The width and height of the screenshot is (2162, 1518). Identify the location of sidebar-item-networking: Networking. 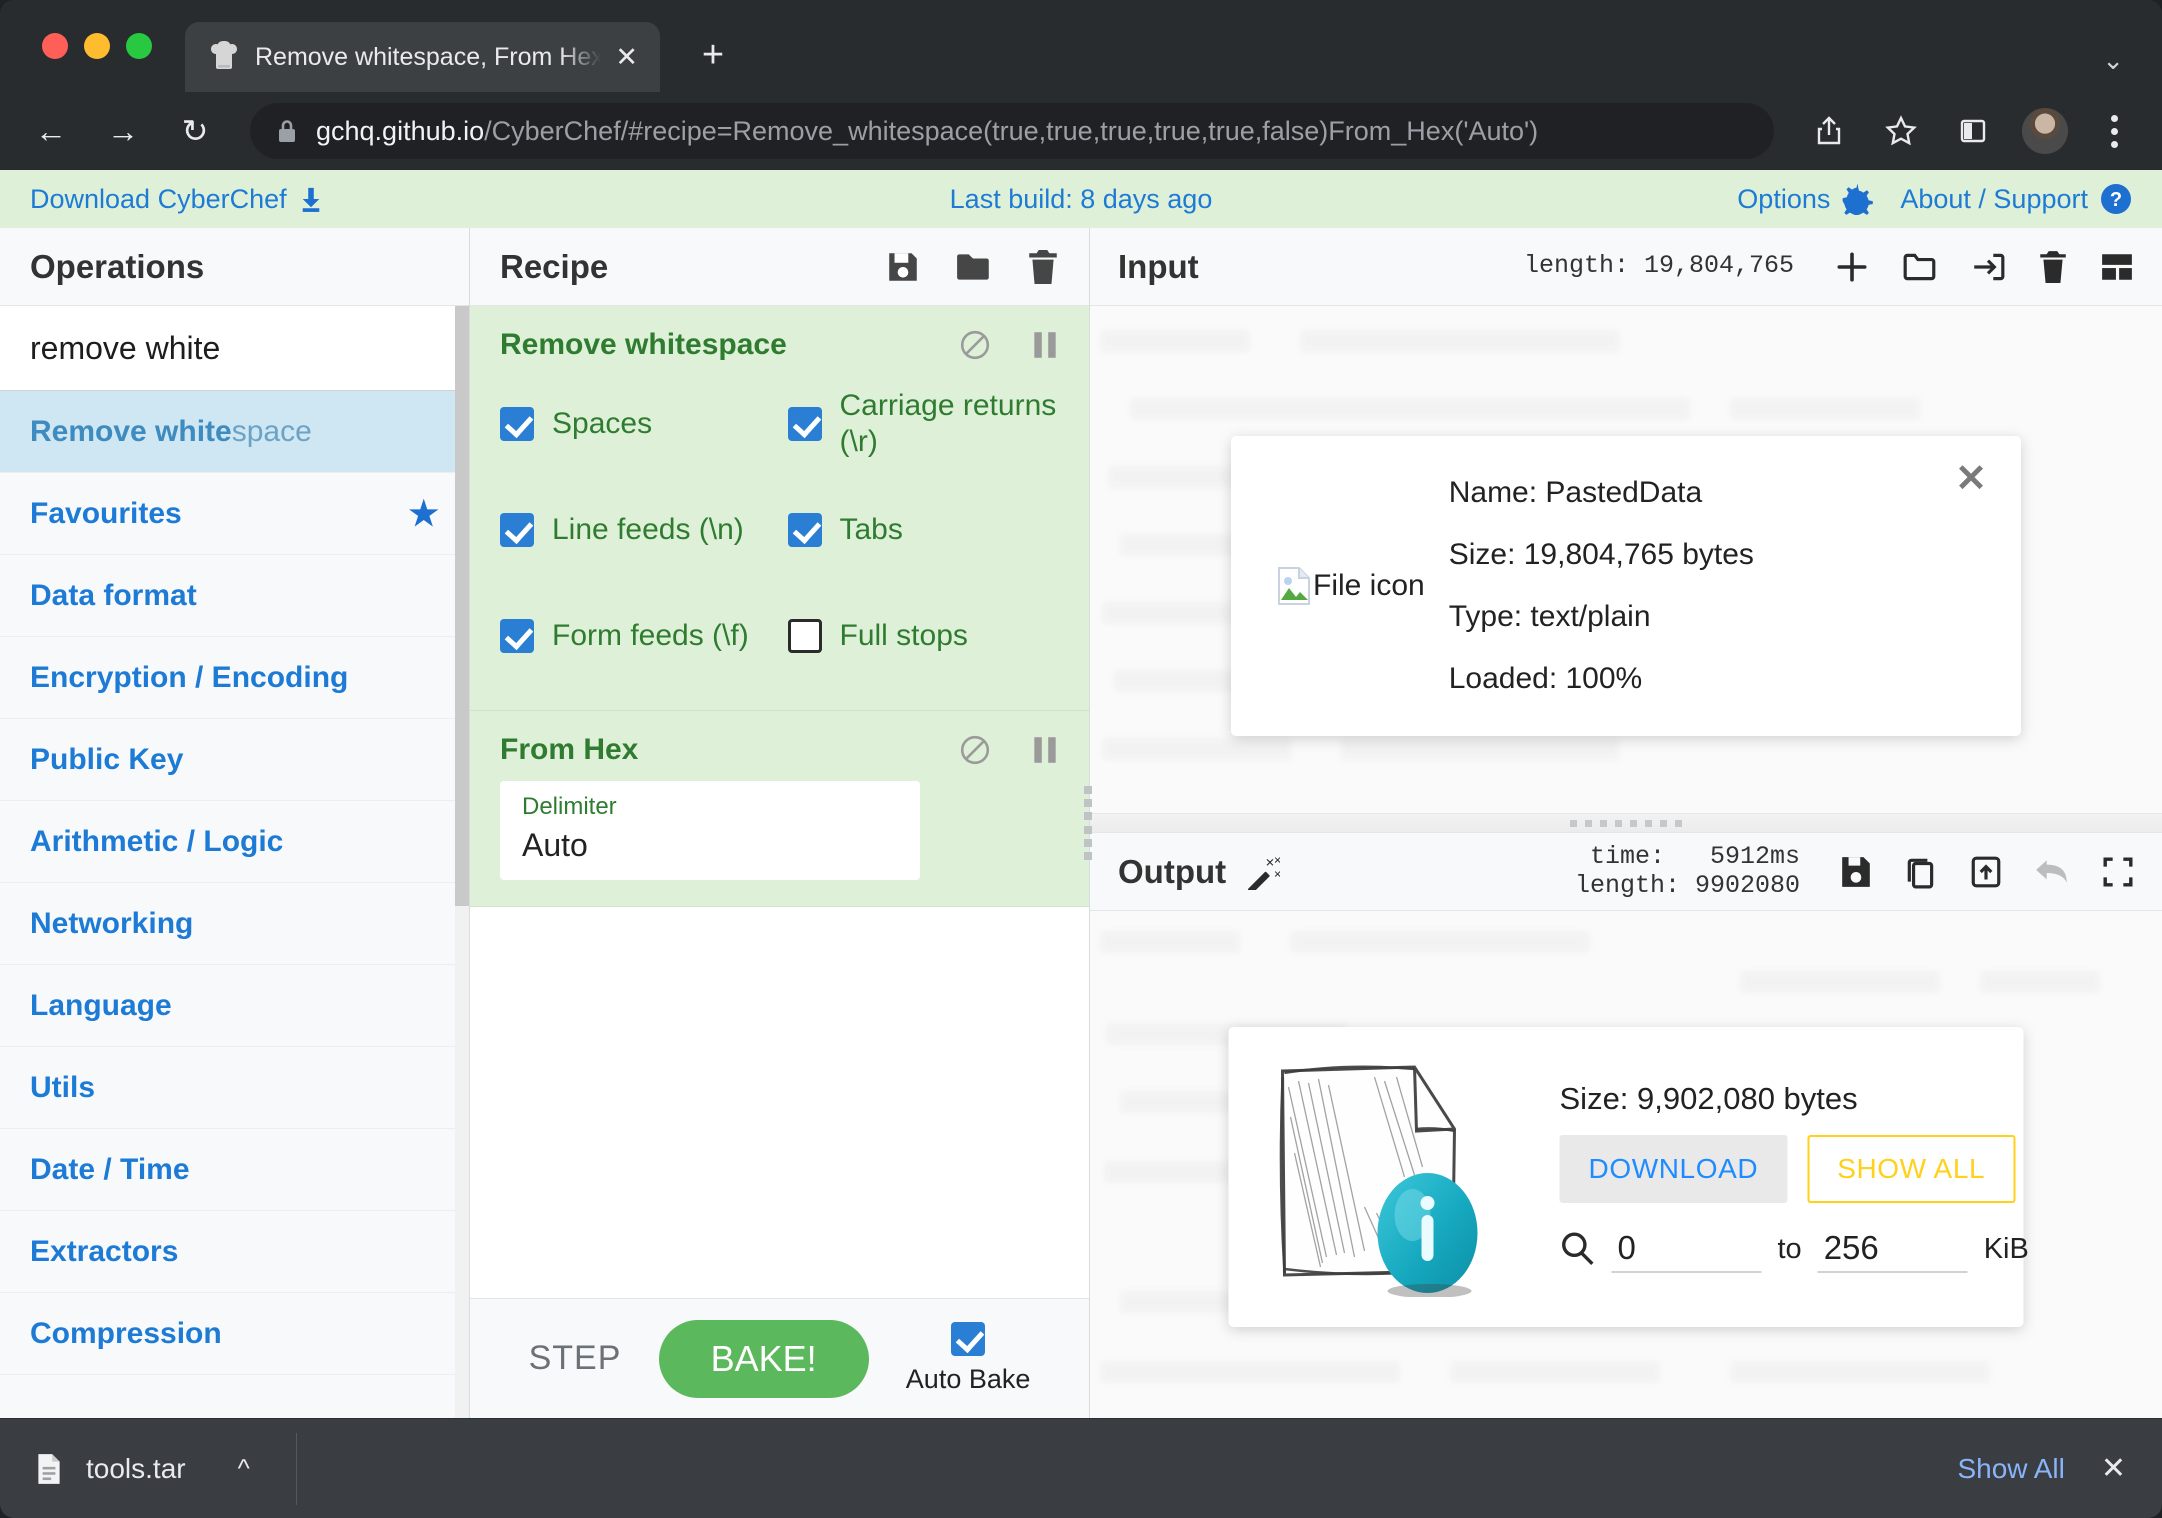
(234, 924).